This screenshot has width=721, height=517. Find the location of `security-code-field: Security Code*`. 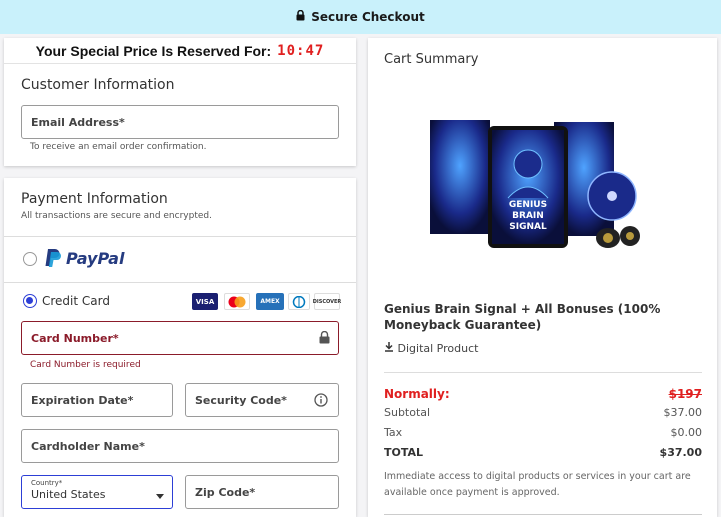

security-code-field: Security Code* is located at coordinates (262, 400).